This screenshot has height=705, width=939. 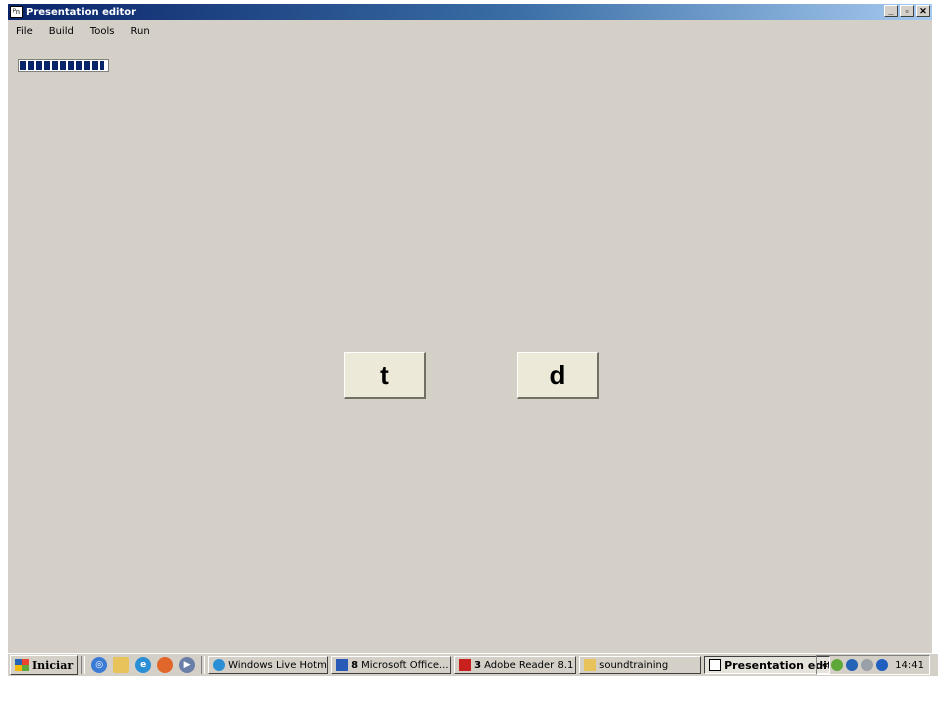 What do you see at coordinates (852, 665) in the screenshot?
I see `security-icon` at bounding box center [852, 665].